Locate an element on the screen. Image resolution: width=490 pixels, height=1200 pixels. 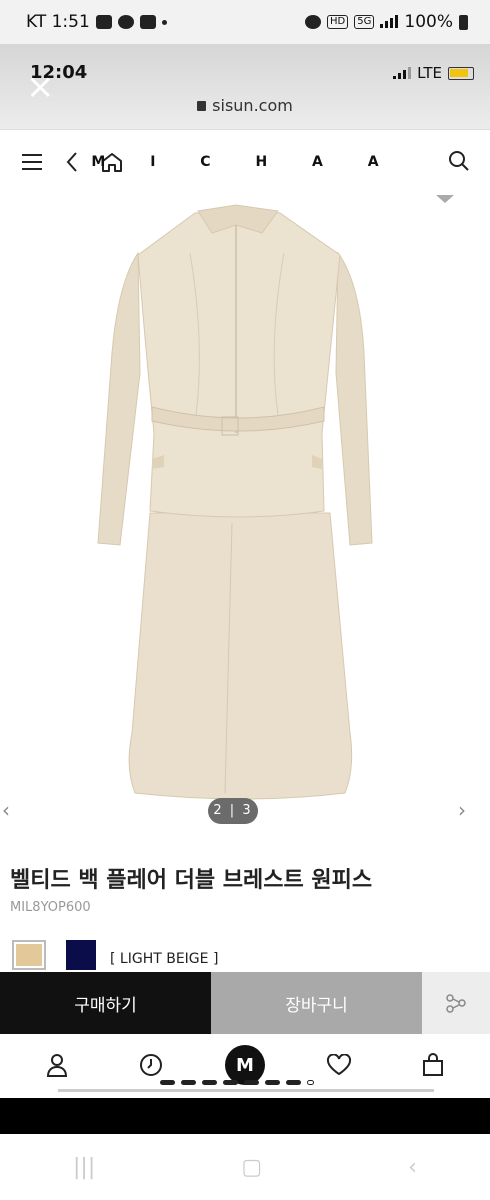
browser-chrome: 12:04 × LTE sisun.com is located at coordinates (245, 87).